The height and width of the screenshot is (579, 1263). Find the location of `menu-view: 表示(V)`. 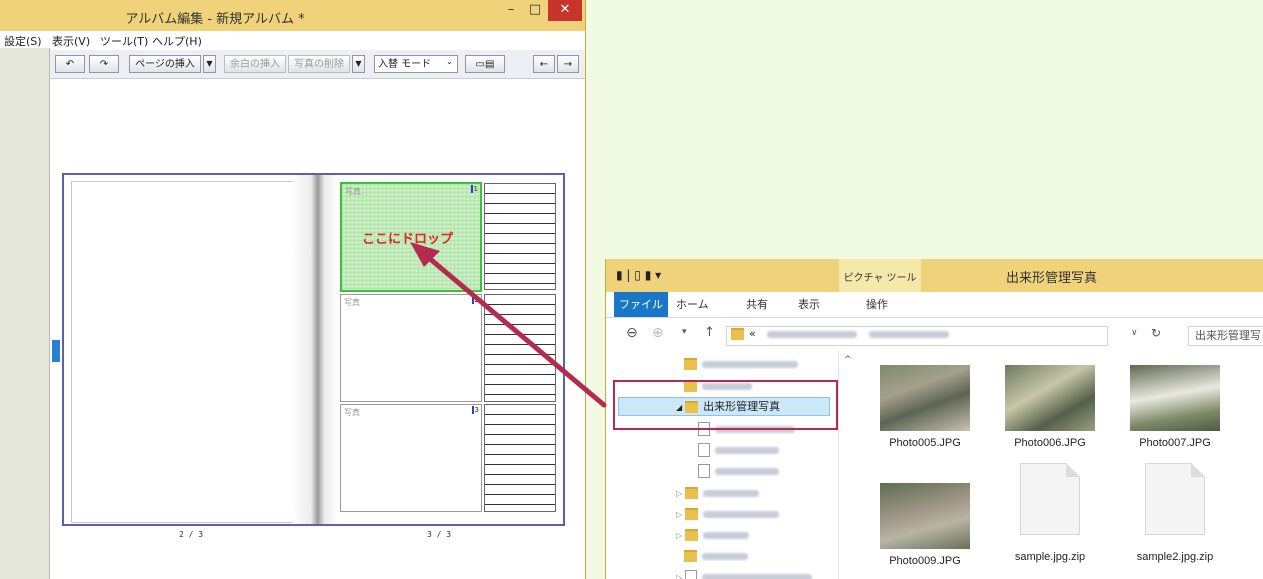

menu-view: 表示(V) is located at coordinates (71, 41).